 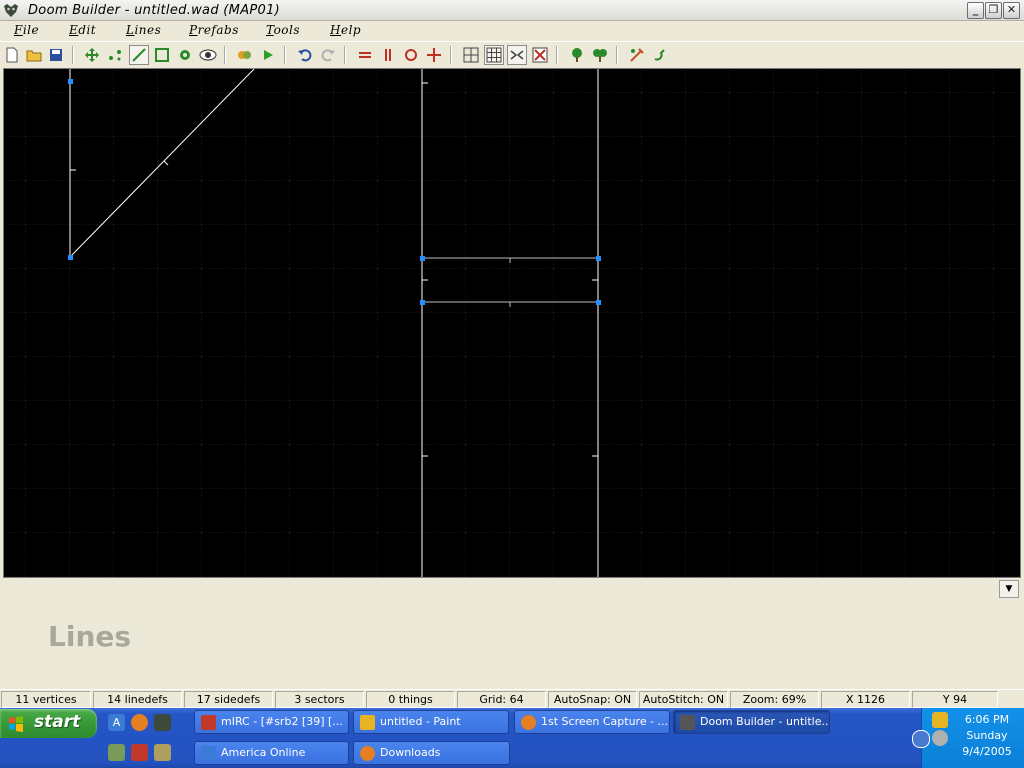 I want to click on menu-help-label: elp, so click(x=351, y=30).